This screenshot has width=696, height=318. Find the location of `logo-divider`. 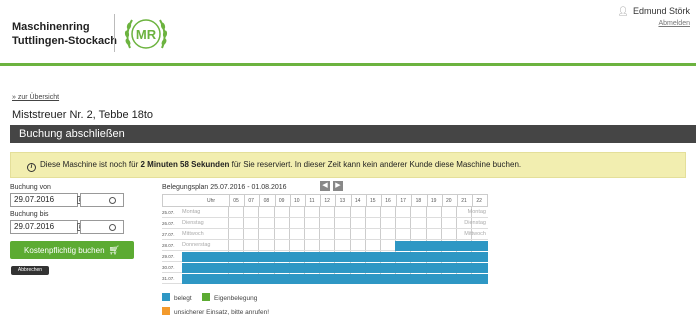

logo-divider is located at coordinates (114, 33).